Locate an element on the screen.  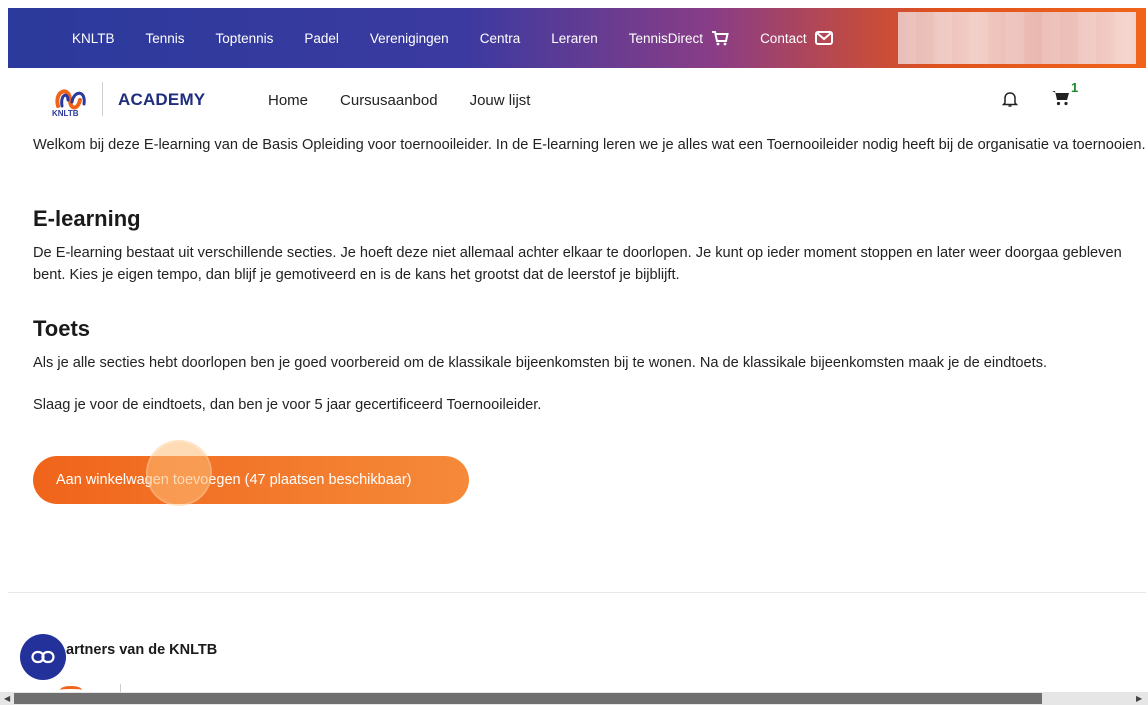
topnav-label: Contact is located at coordinates (783, 38).